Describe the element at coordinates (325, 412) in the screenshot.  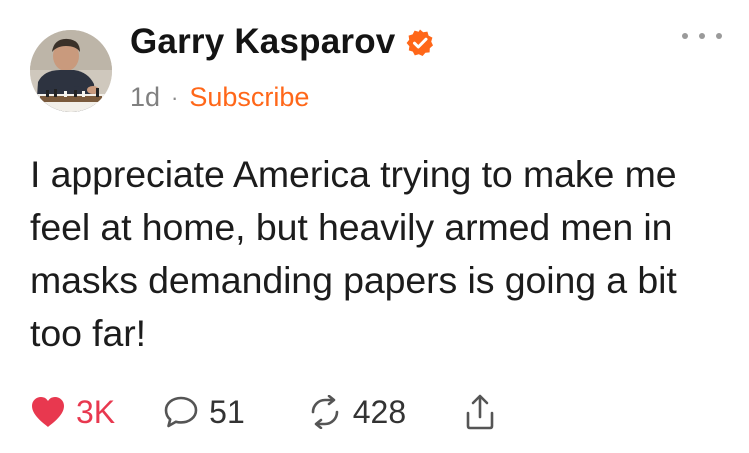
I see `restack-icon` at that location.